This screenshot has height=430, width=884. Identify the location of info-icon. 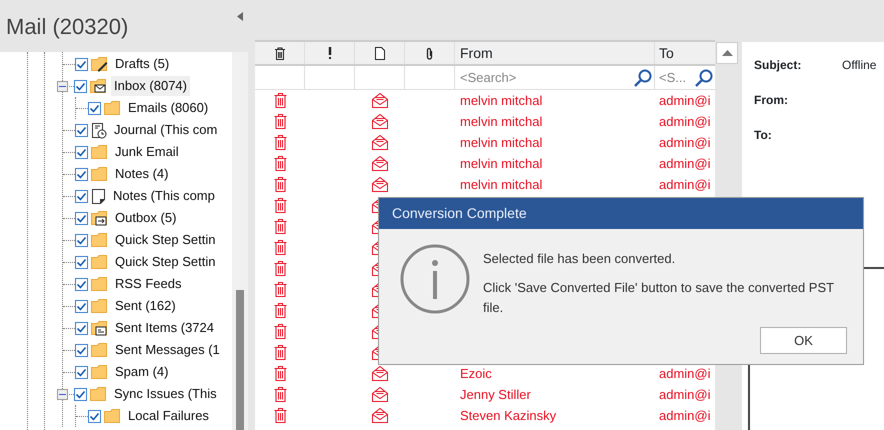
(435, 278).